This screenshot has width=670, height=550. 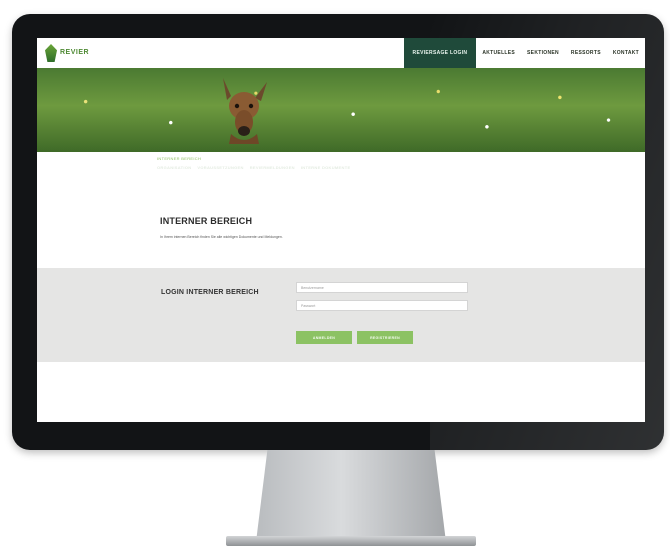 I want to click on nav-item-sektionen: SEKTIONEN, so click(x=543, y=53).